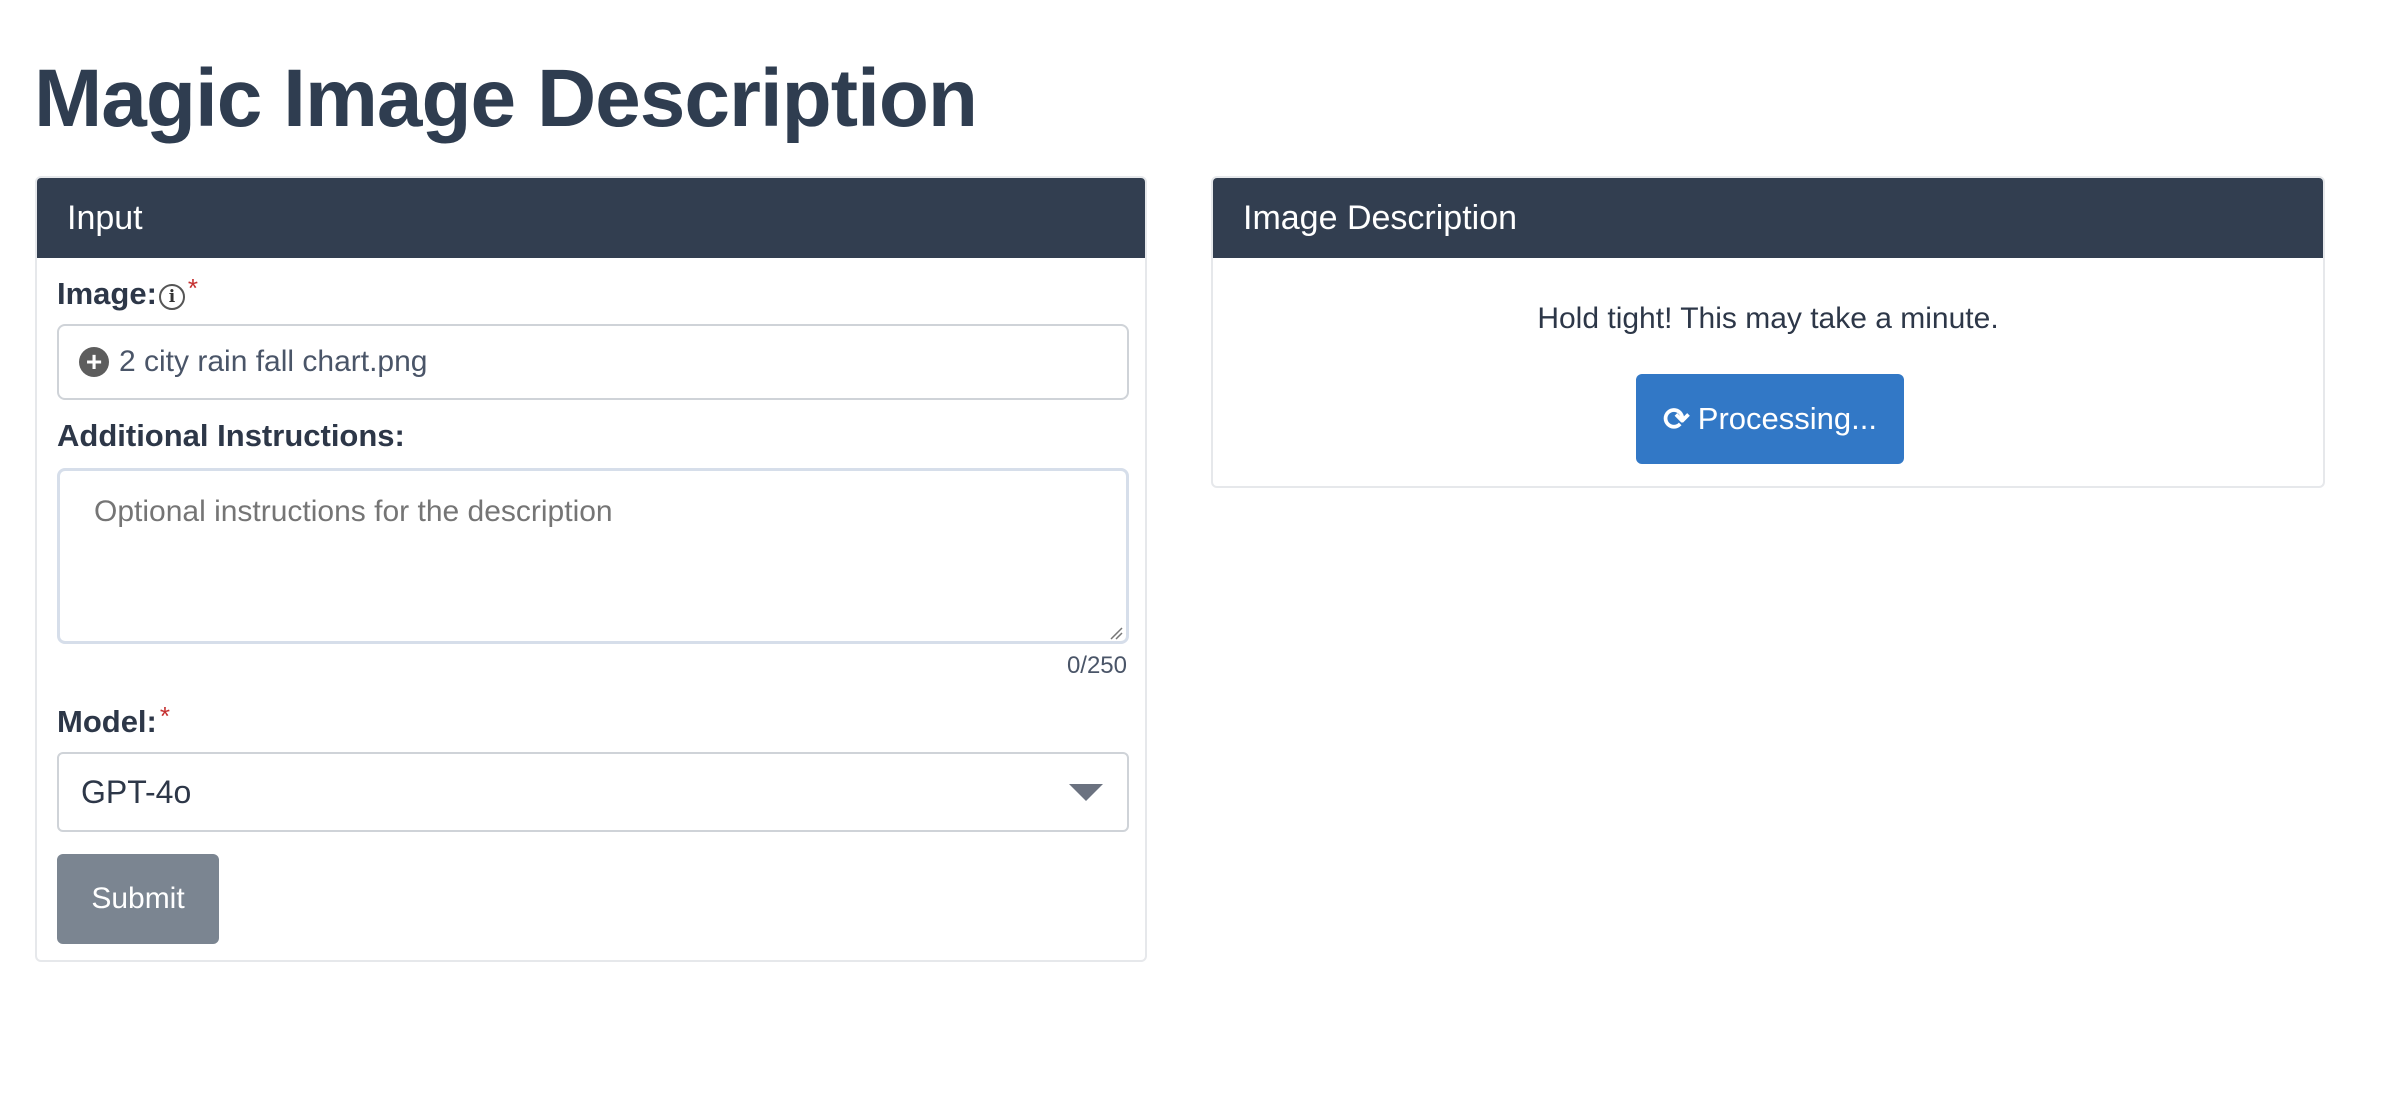 The image size is (2388, 1112). Describe the element at coordinates (593, 792) in the screenshot. I see `model-select: GPT-4o` at that location.